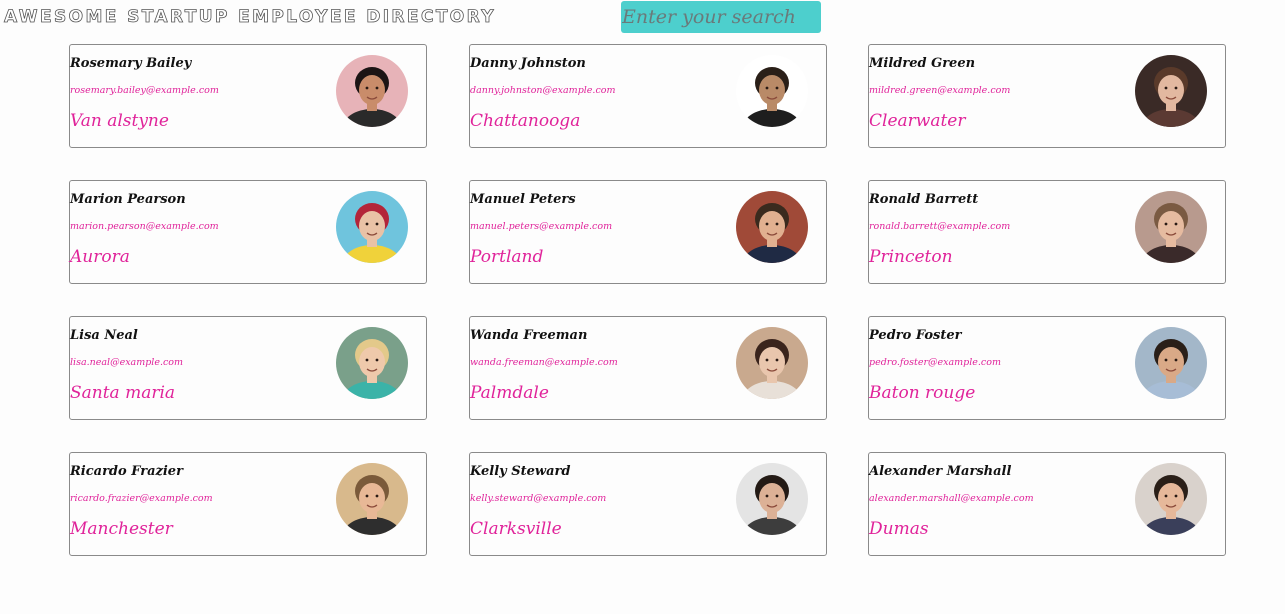 This screenshot has width=1285, height=614. Describe the element at coordinates (144, 90) in the screenshot. I see `employee-email: rosemary.bailey@example.com` at that location.